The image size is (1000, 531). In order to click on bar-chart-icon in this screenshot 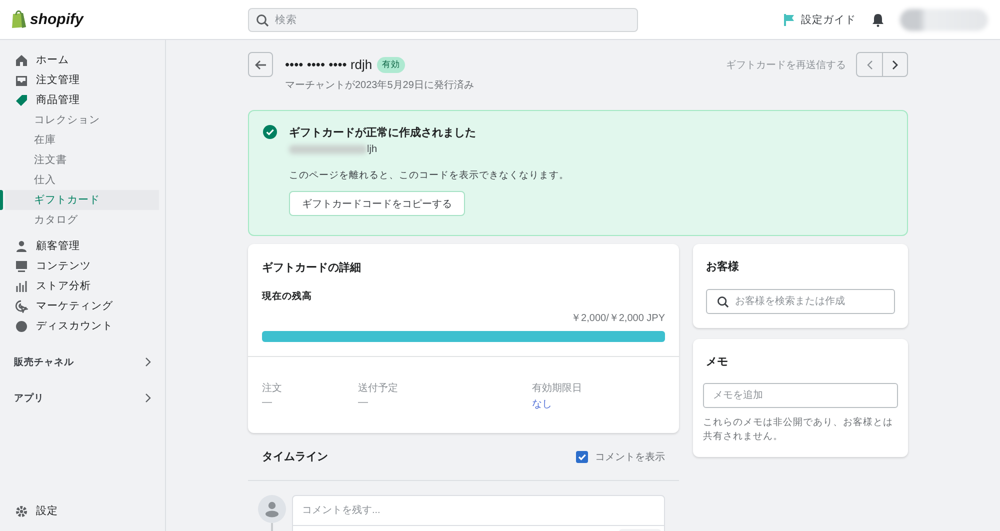, I will do `click(21, 286)`.